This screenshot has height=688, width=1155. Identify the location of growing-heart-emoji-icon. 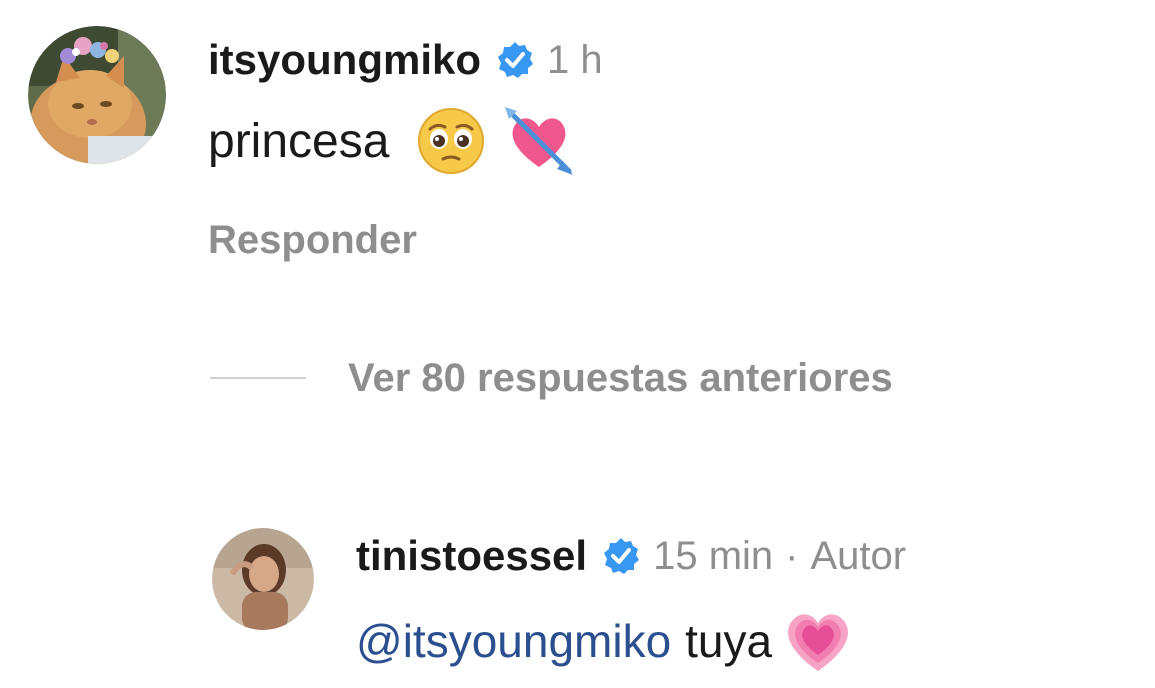
(818, 641).